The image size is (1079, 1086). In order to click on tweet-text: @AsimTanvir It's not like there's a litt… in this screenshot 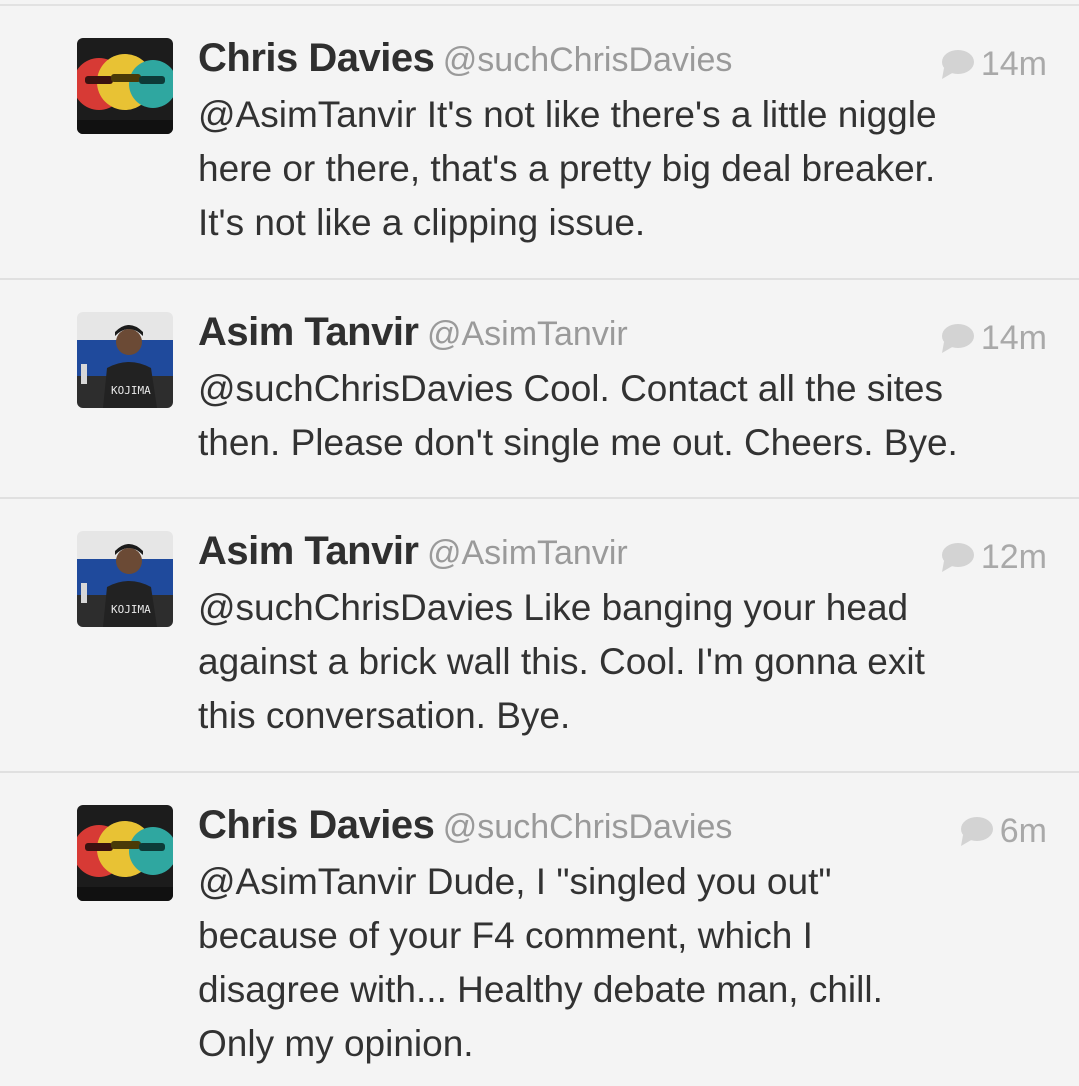, I will do `click(628, 169)`.